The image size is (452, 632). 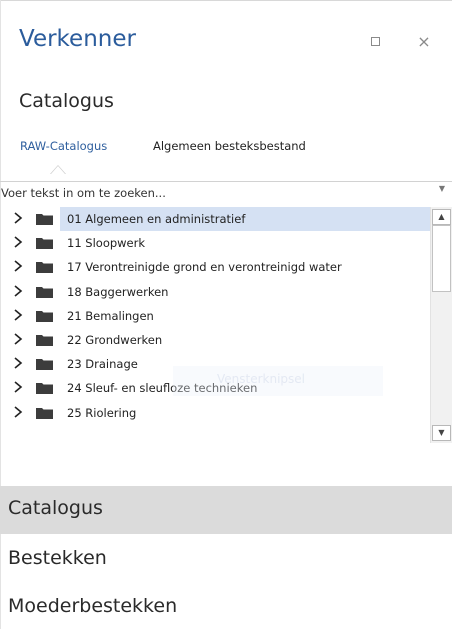 What do you see at coordinates (115, 339) in the screenshot?
I see `tree-item-label: 22 Grondwerken` at bounding box center [115, 339].